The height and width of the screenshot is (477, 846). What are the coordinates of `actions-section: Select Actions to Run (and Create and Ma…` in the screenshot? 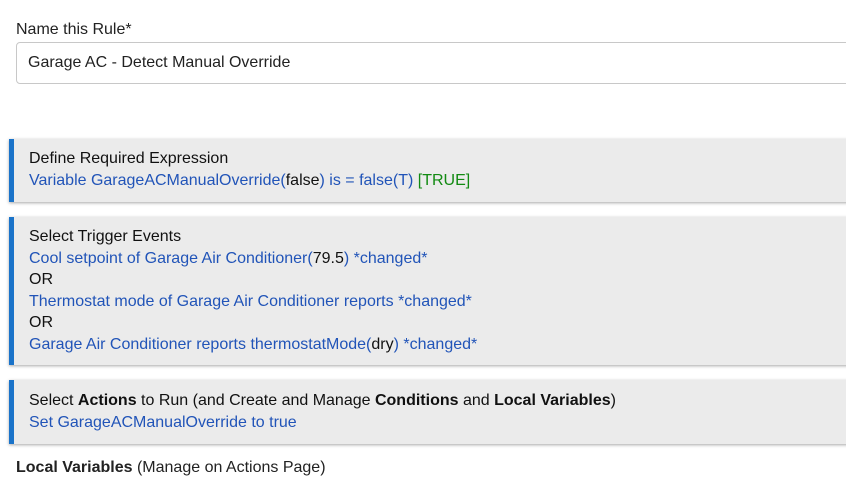 It's located at (427, 412).